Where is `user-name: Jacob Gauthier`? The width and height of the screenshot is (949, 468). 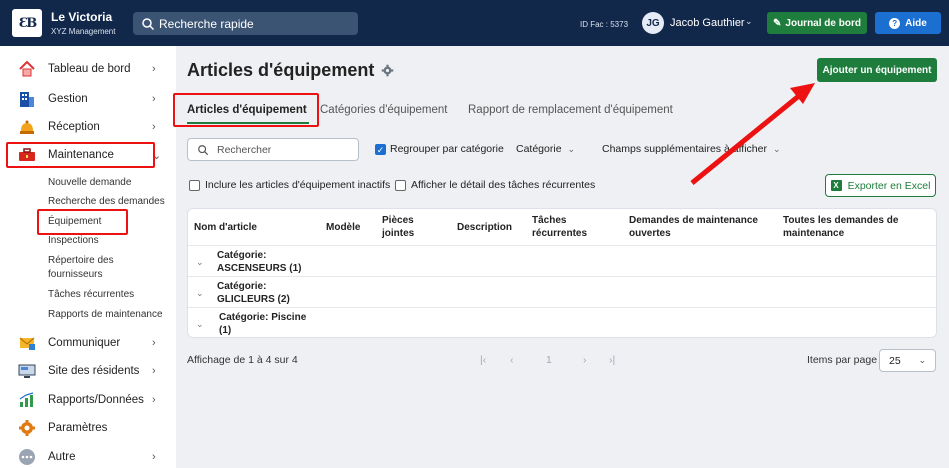
user-name: Jacob Gauthier is located at coordinates (707, 23).